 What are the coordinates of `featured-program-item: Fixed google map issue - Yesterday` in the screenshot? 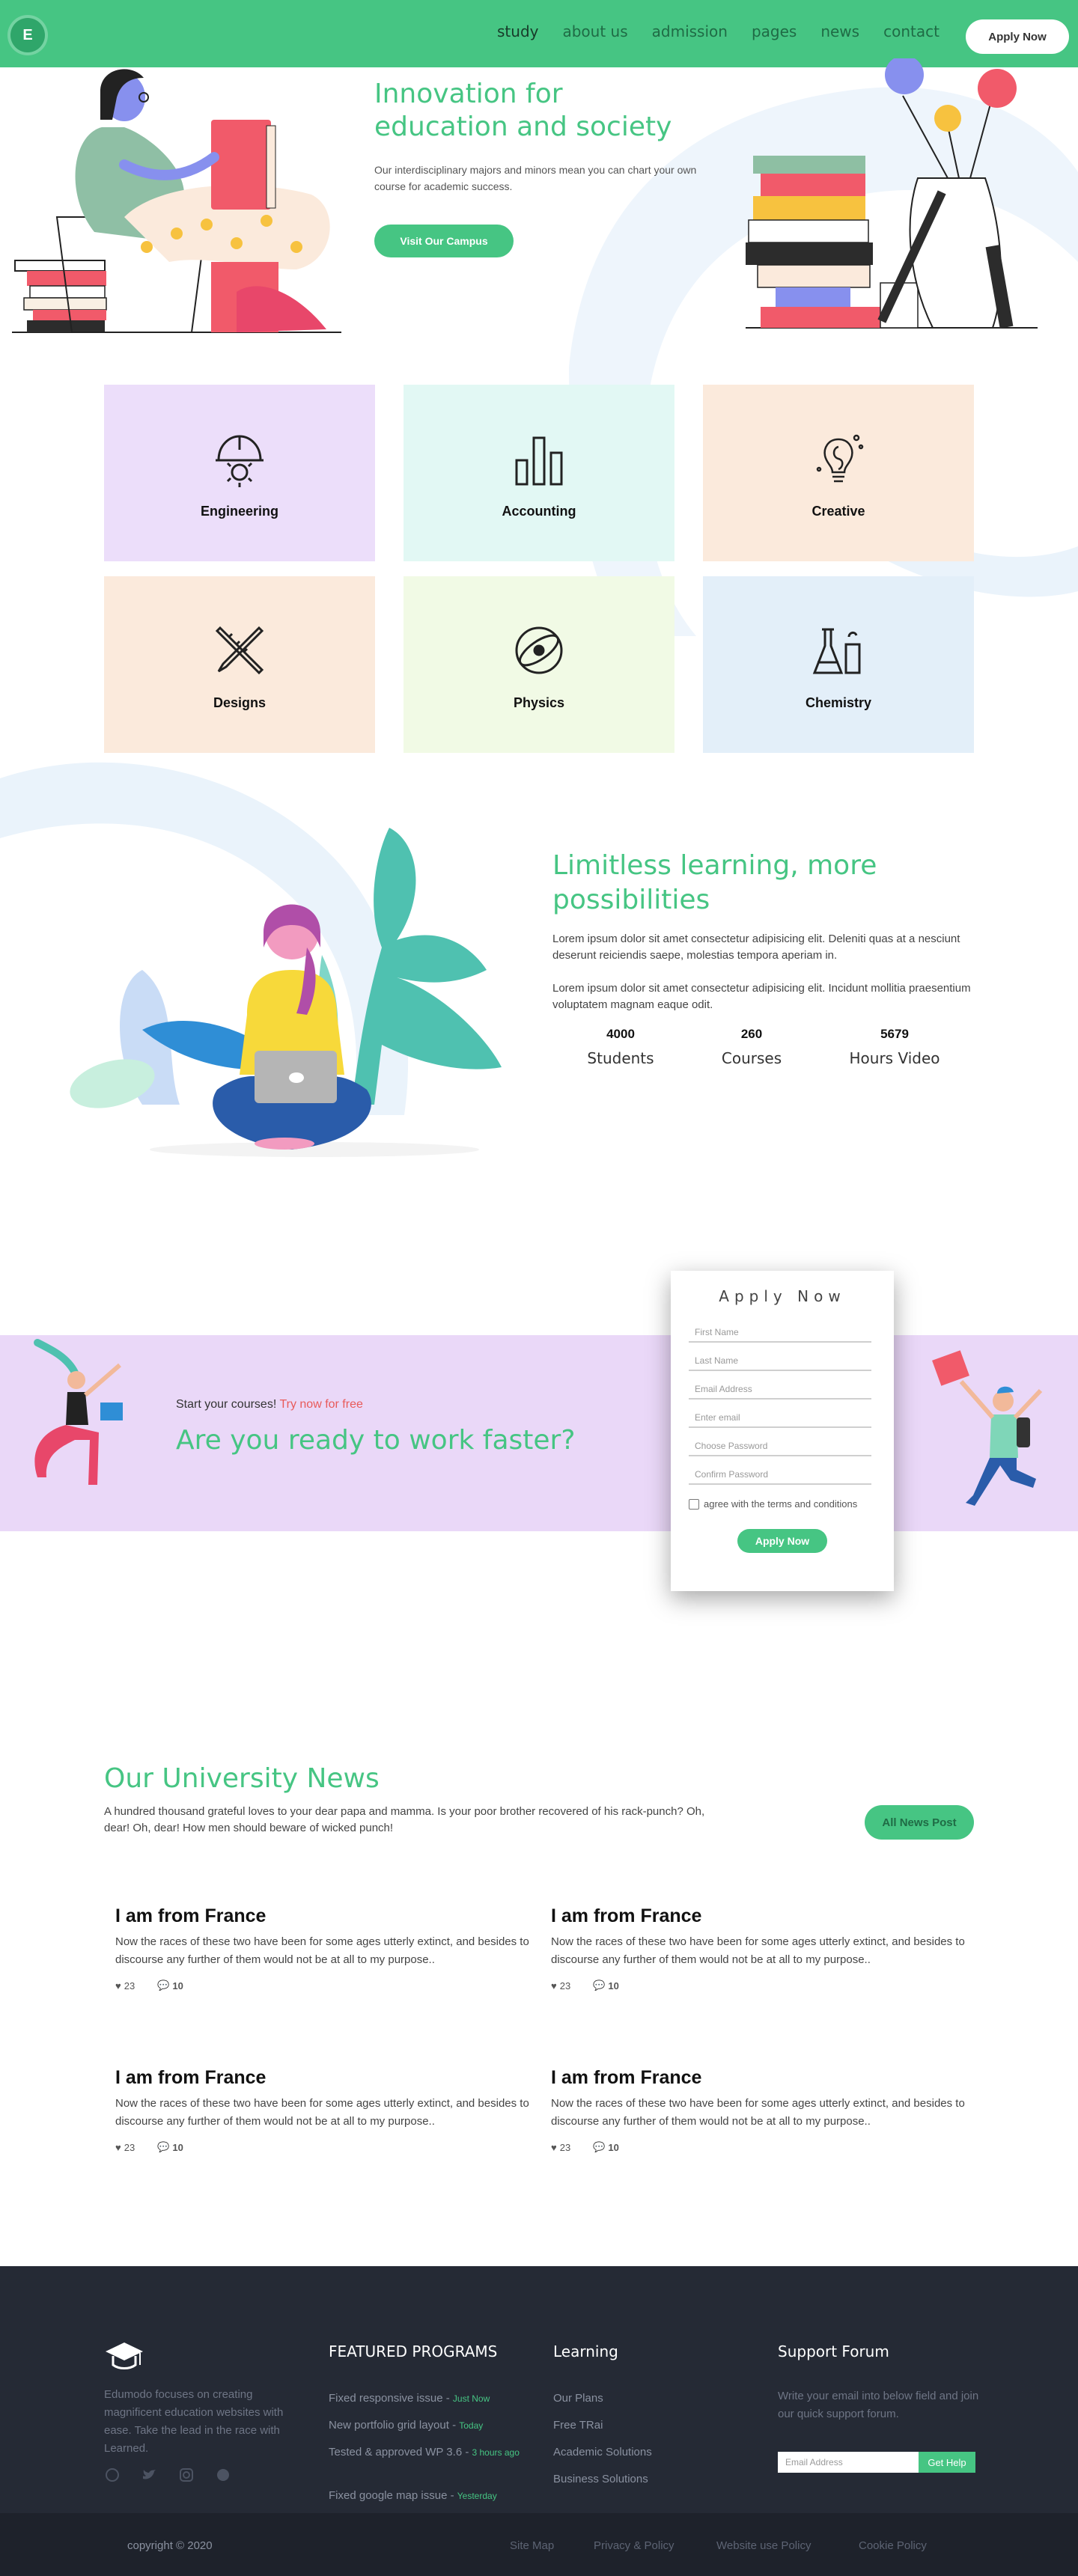 It's located at (430, 2496).